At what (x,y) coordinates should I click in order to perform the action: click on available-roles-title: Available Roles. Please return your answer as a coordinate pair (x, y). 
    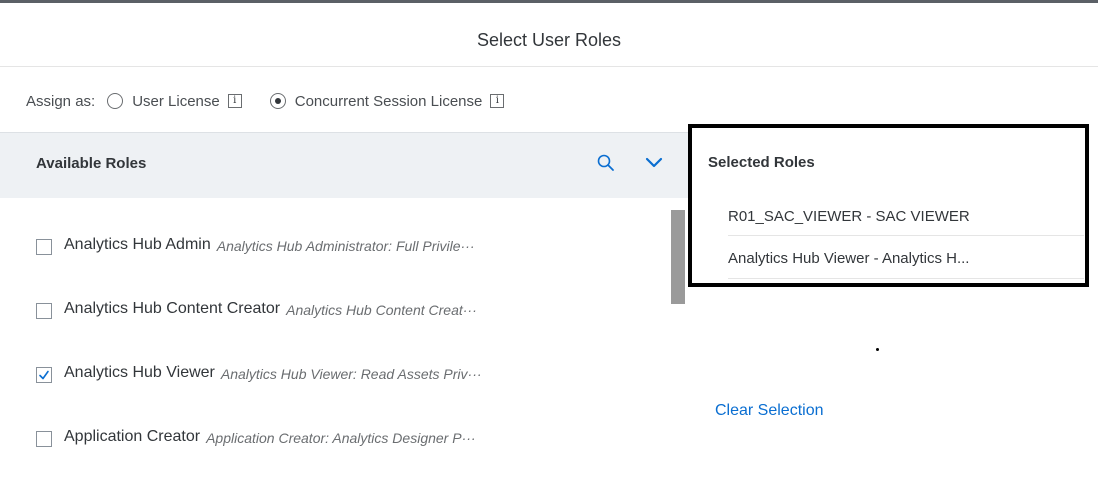
    Looking at the image, I should click on (91, 163).